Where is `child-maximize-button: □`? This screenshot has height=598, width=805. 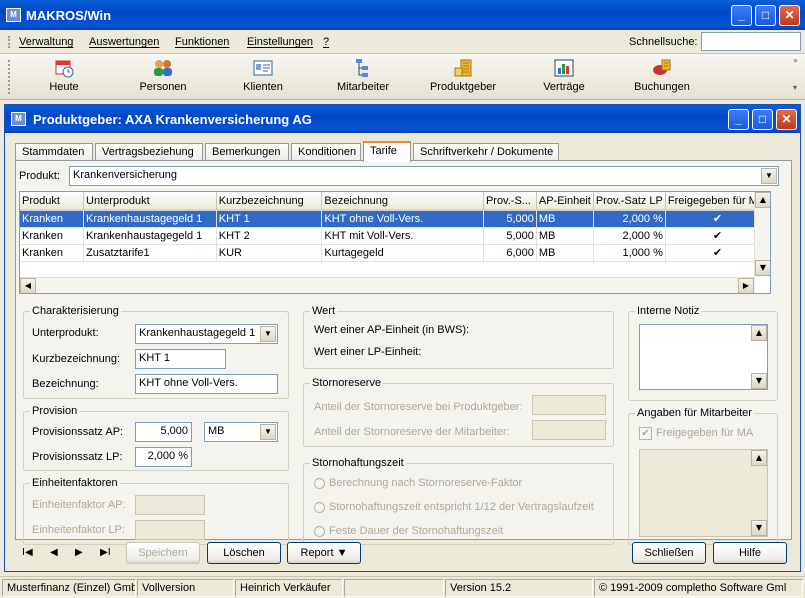 child-maximize-button: □ is located at coordinates (762, 119).